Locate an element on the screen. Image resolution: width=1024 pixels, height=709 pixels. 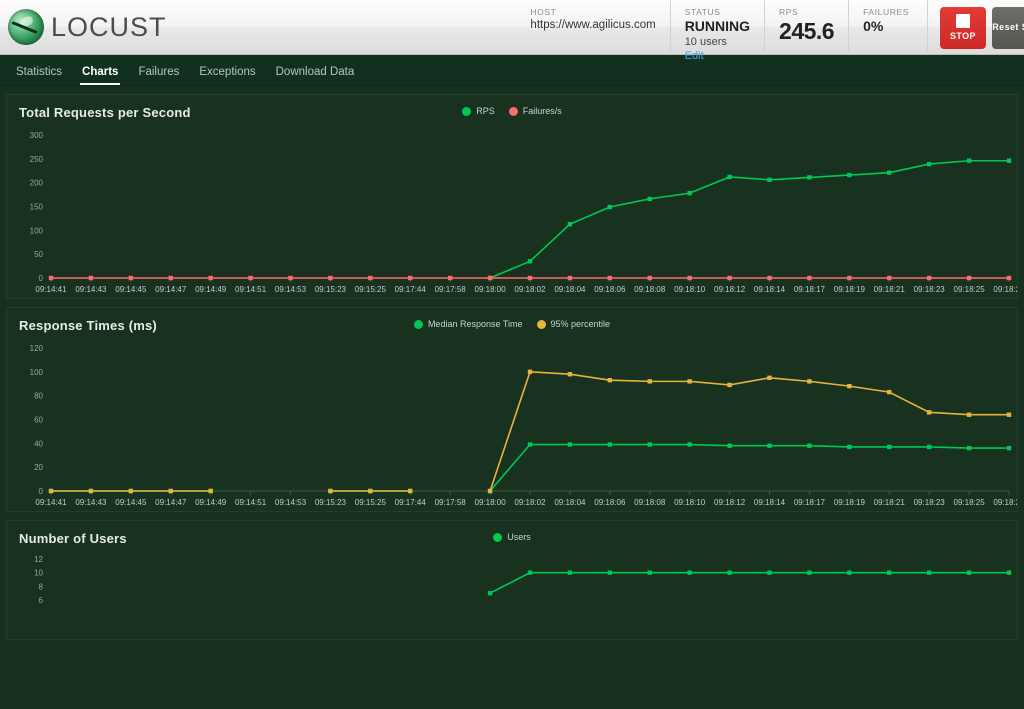
svg-text: 80 is located at coordinates (38, 396).